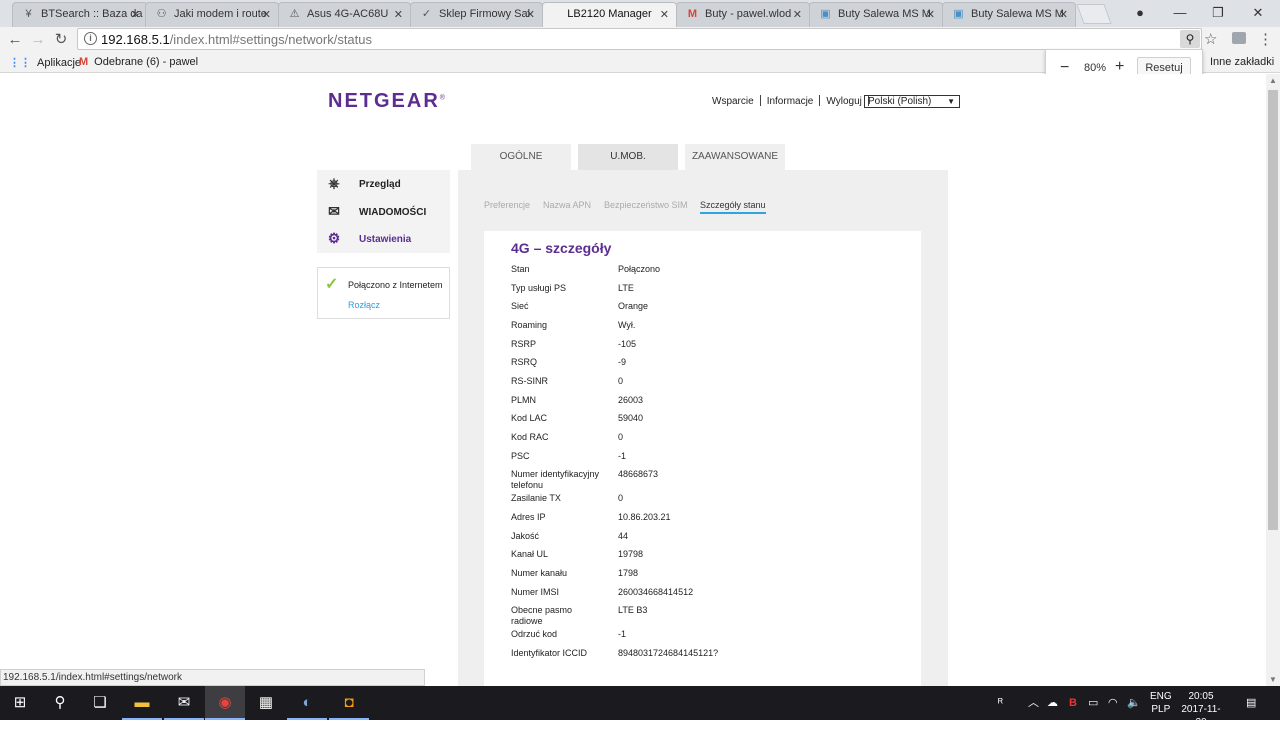 The width and height of the screenshot is (1280, 729). Describe the element at coordinates (1265, 39) in the screenshot. I see `menu-icon: ⋮` at that location.